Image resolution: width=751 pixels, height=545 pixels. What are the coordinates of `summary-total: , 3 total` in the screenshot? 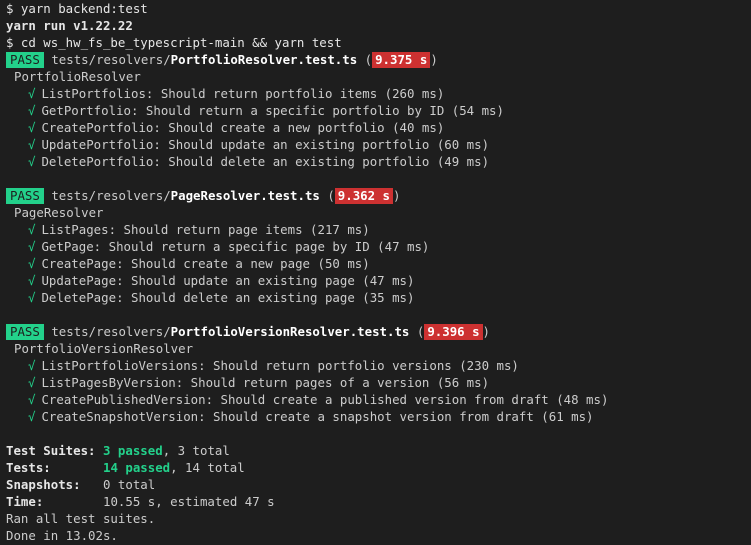 It's located at (196, 450).